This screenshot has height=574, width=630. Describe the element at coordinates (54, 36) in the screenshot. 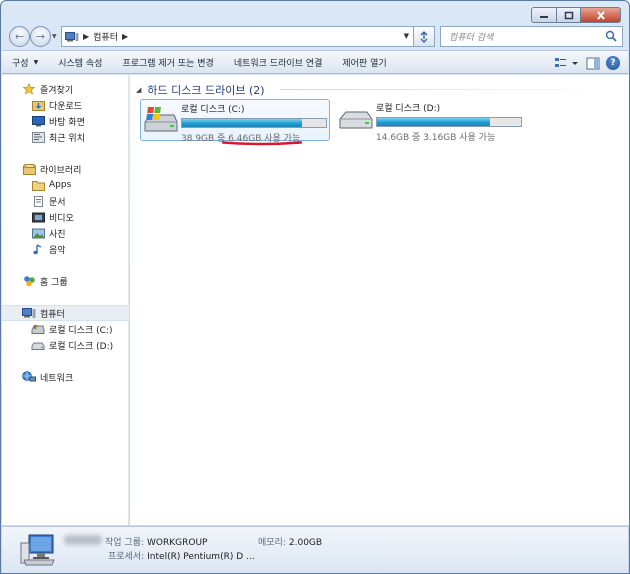

I see `recent-pages-dropdown: ▼` at that location.